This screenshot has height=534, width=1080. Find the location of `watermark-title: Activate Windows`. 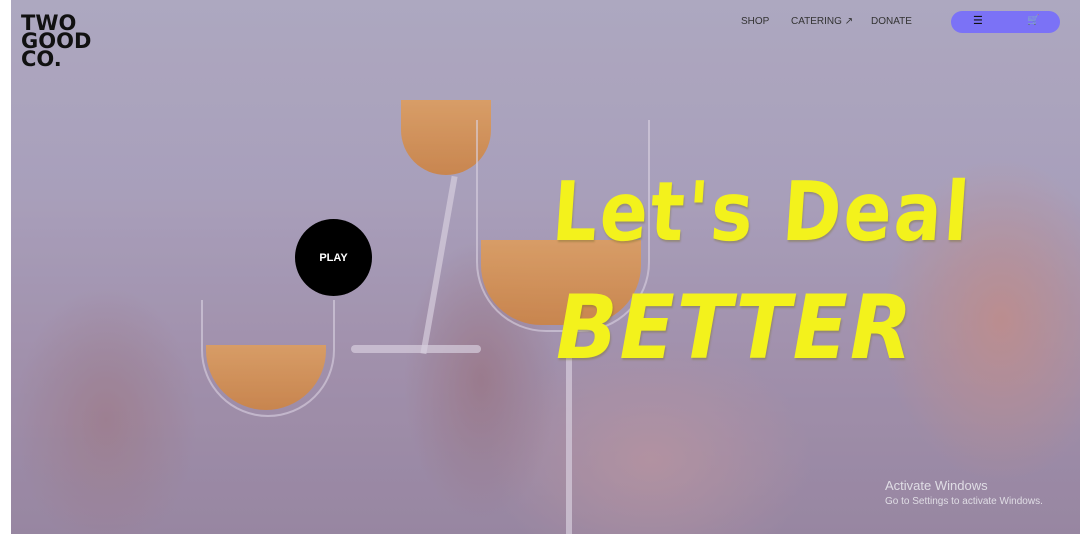

watermark-title: Activate Windows is located at coordinates (936, 485).